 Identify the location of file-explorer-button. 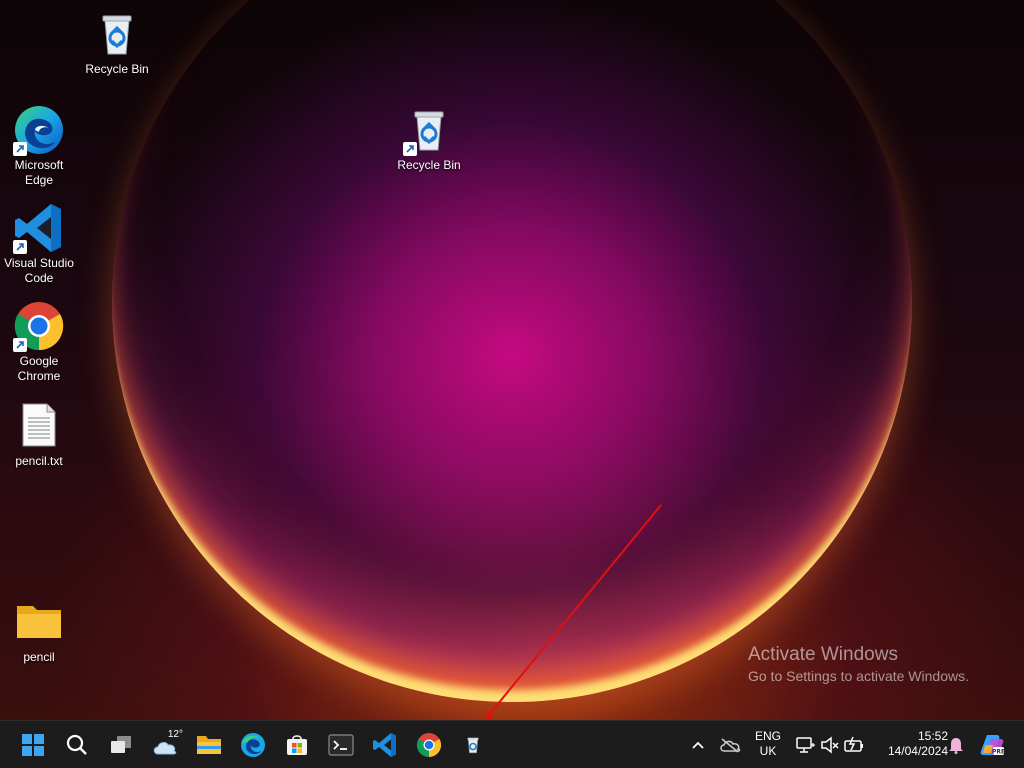
(209, 745).